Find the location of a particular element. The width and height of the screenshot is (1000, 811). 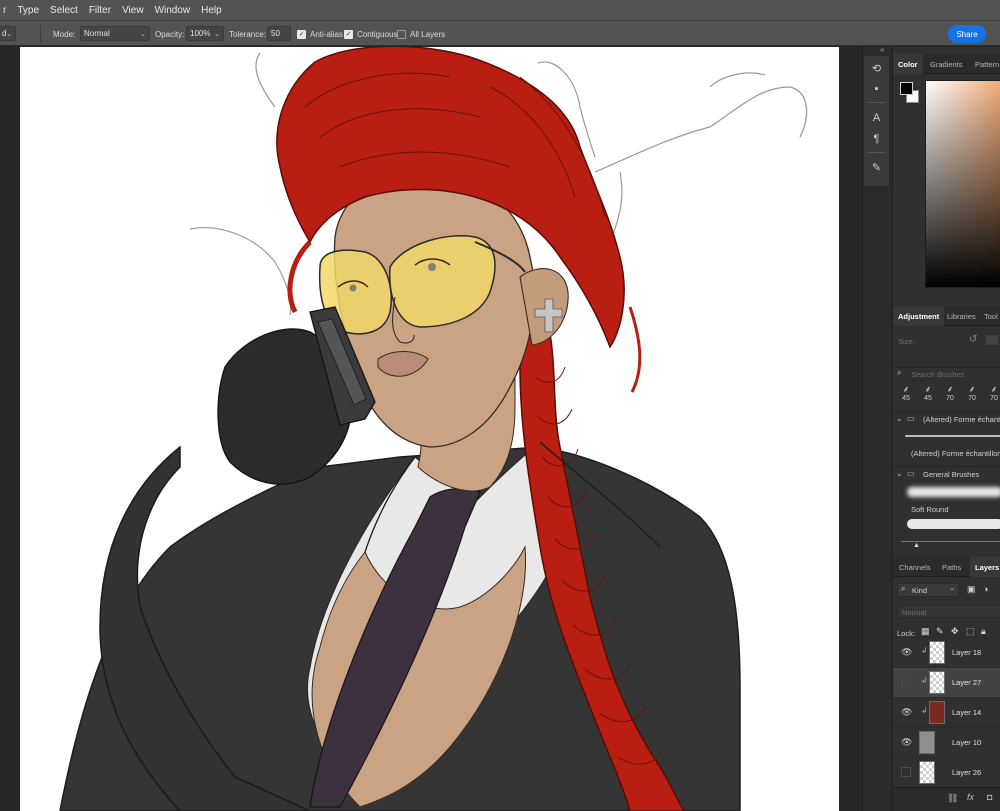

brush-size-field is located at coordinates (992, 340).